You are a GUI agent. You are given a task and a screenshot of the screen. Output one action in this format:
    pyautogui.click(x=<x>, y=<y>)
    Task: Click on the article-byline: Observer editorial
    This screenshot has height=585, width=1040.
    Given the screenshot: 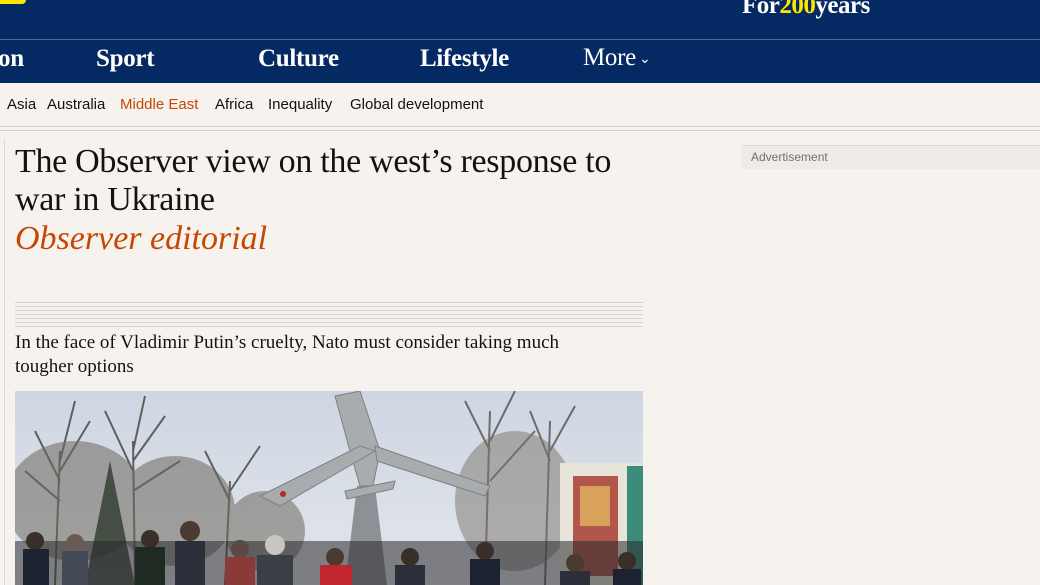 What is the action you would take?
    pyautogui.click(x=141, y=239)
    